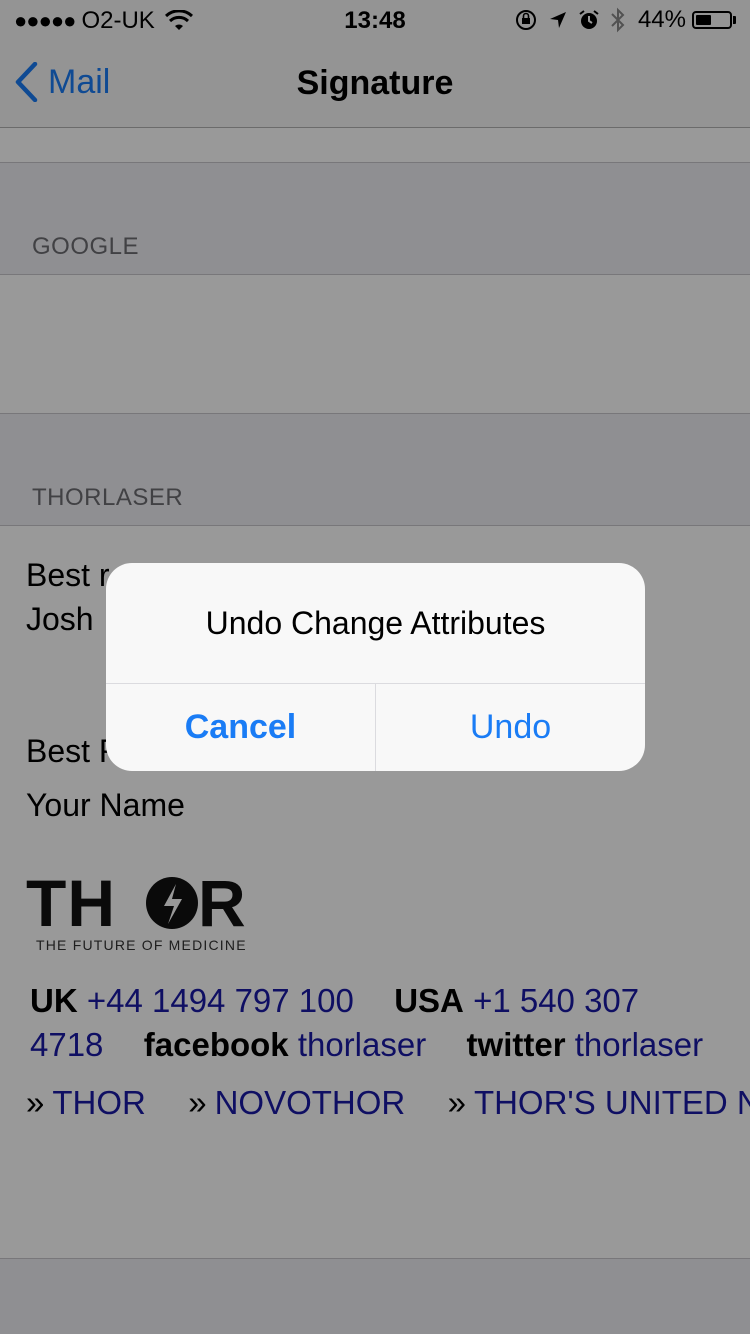  Describe the element at coordinates (375, 623) in the screenshot. I see `alert-title: Undo Change Attributes` at that location.